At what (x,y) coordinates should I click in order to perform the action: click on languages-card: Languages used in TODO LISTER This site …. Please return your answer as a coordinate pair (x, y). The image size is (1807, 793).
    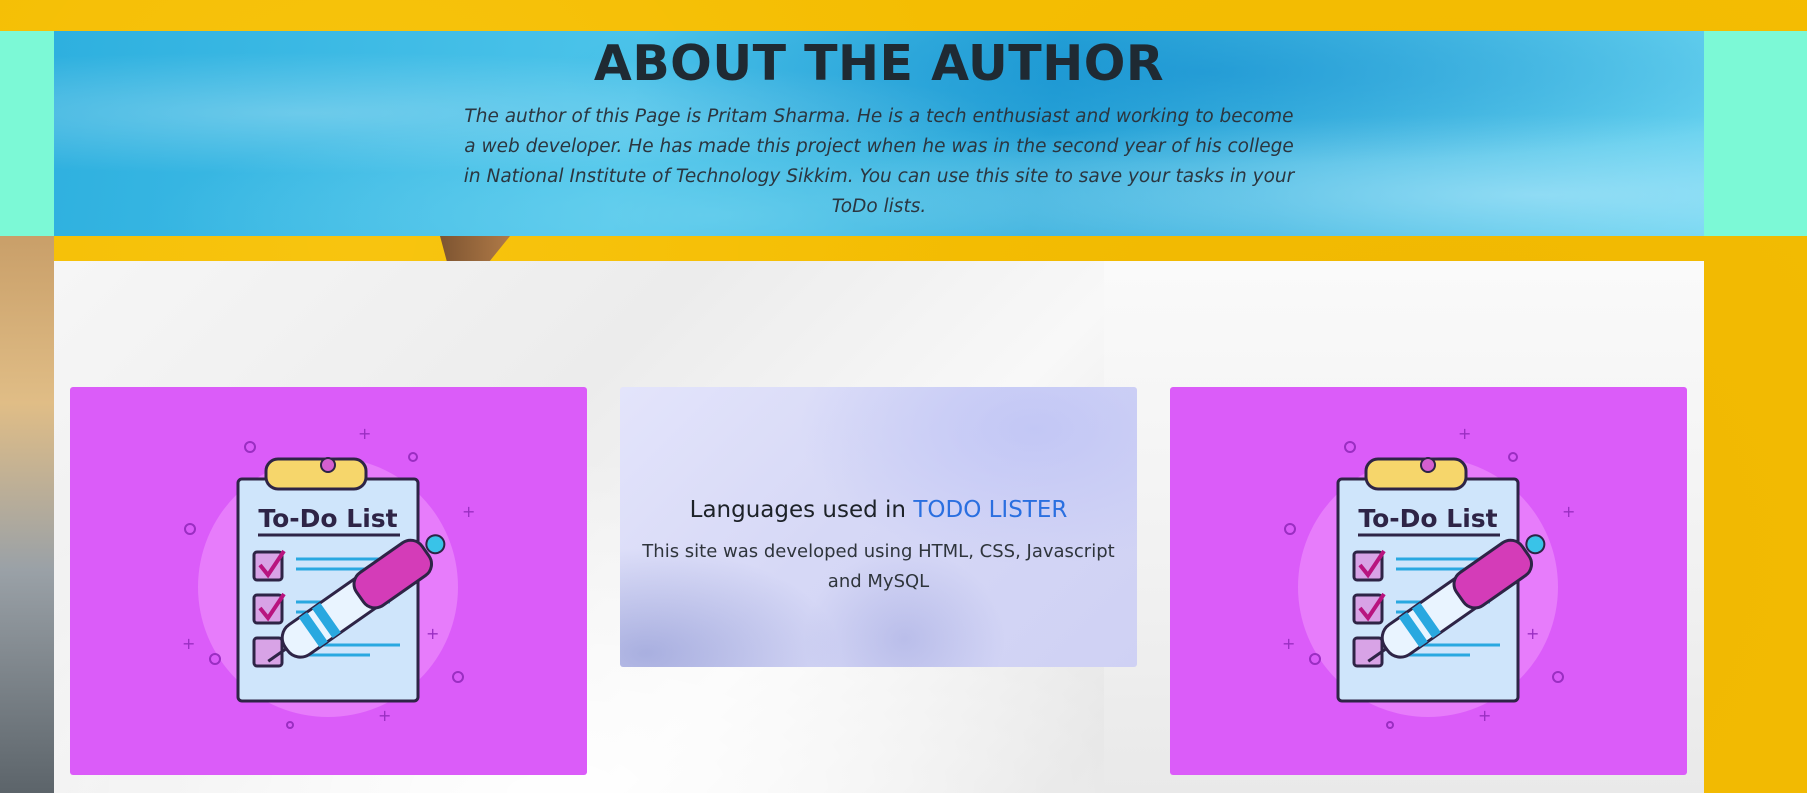
    Looking at the image, I should click on (878, 527).